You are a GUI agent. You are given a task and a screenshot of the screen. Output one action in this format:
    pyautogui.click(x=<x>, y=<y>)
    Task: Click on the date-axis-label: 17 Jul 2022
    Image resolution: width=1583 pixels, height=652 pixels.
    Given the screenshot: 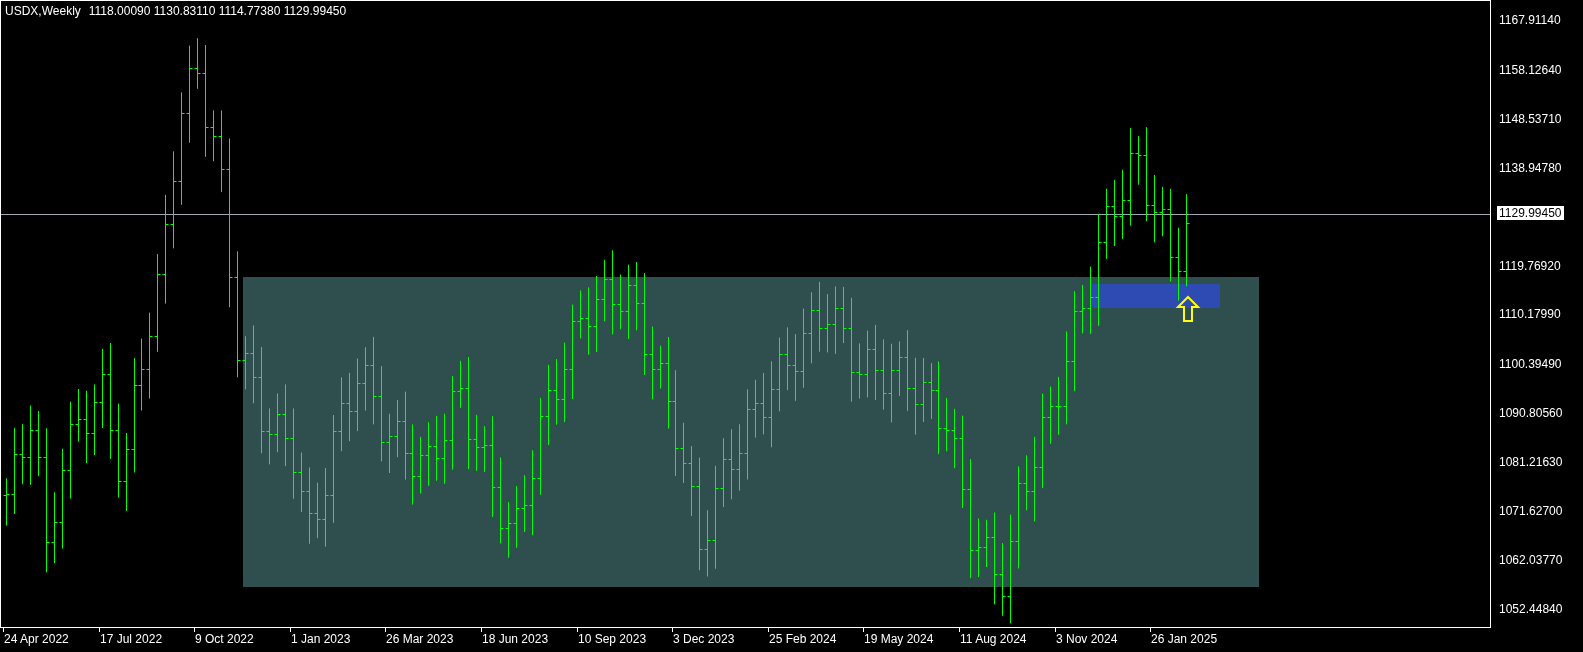 What is the action you would take?
    pyautogui.click(x=131, y=639)
    